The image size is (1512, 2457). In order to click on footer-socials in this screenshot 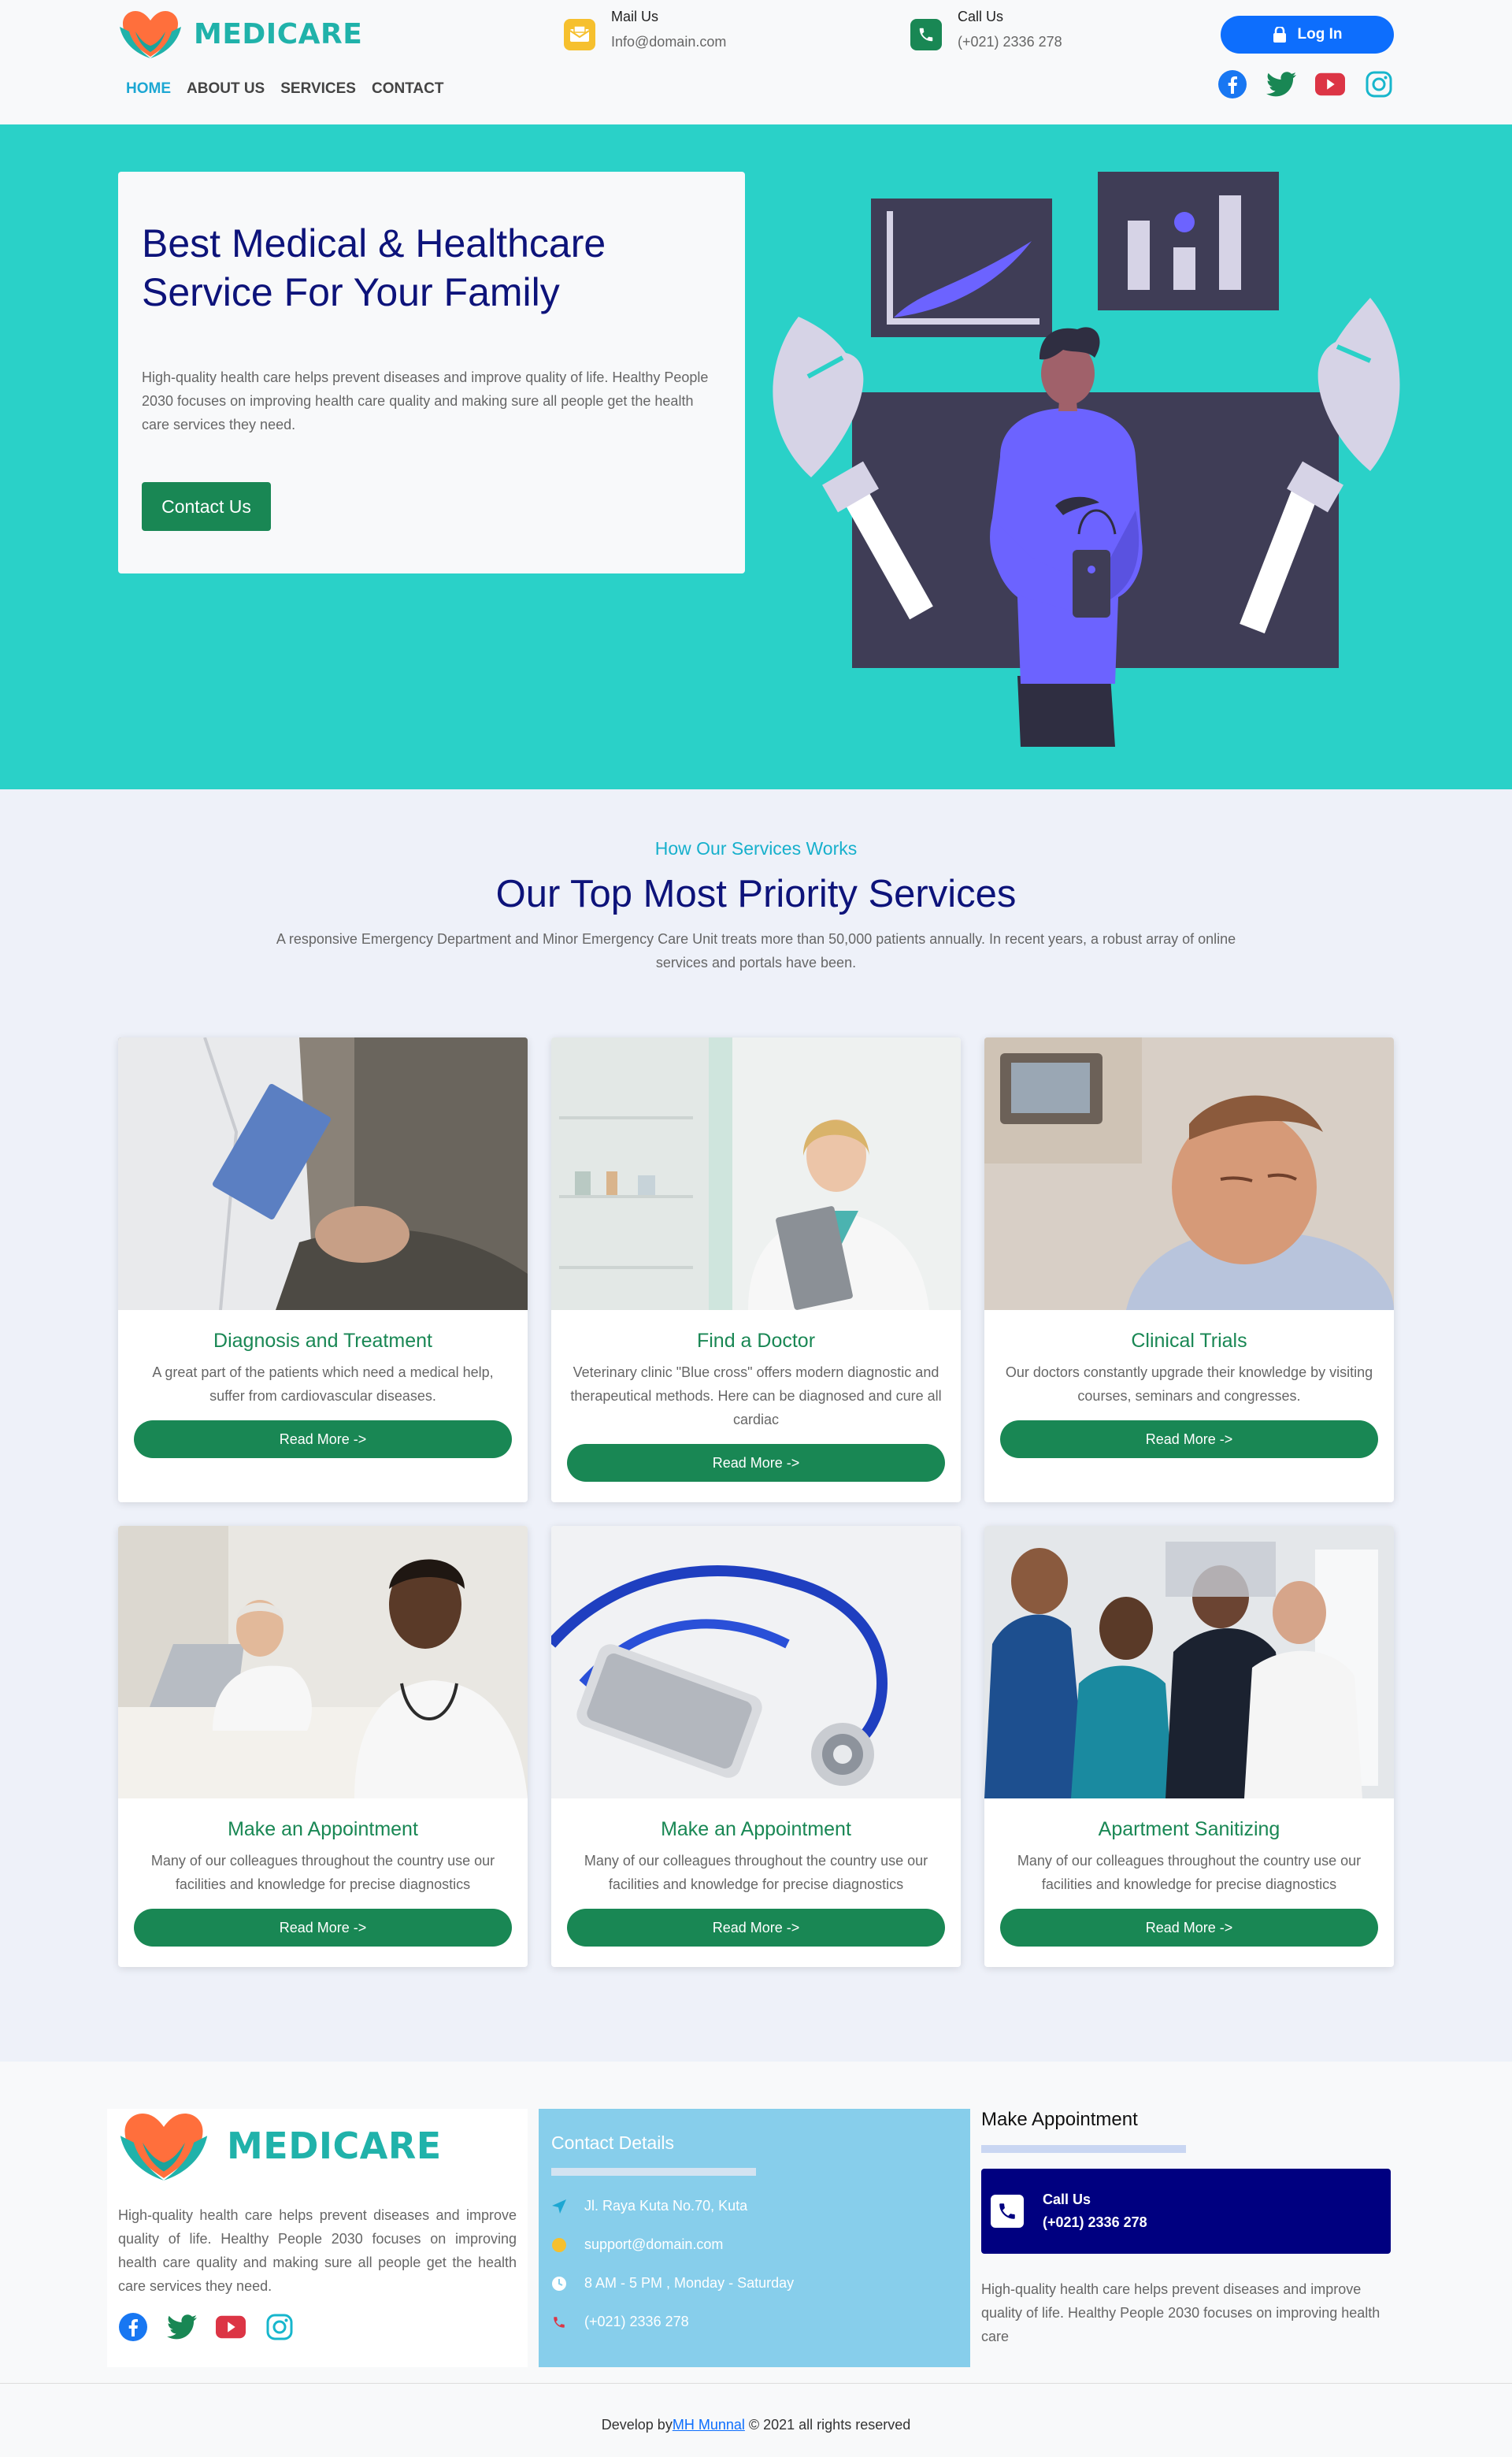, I will do `click(317, 2327)`.